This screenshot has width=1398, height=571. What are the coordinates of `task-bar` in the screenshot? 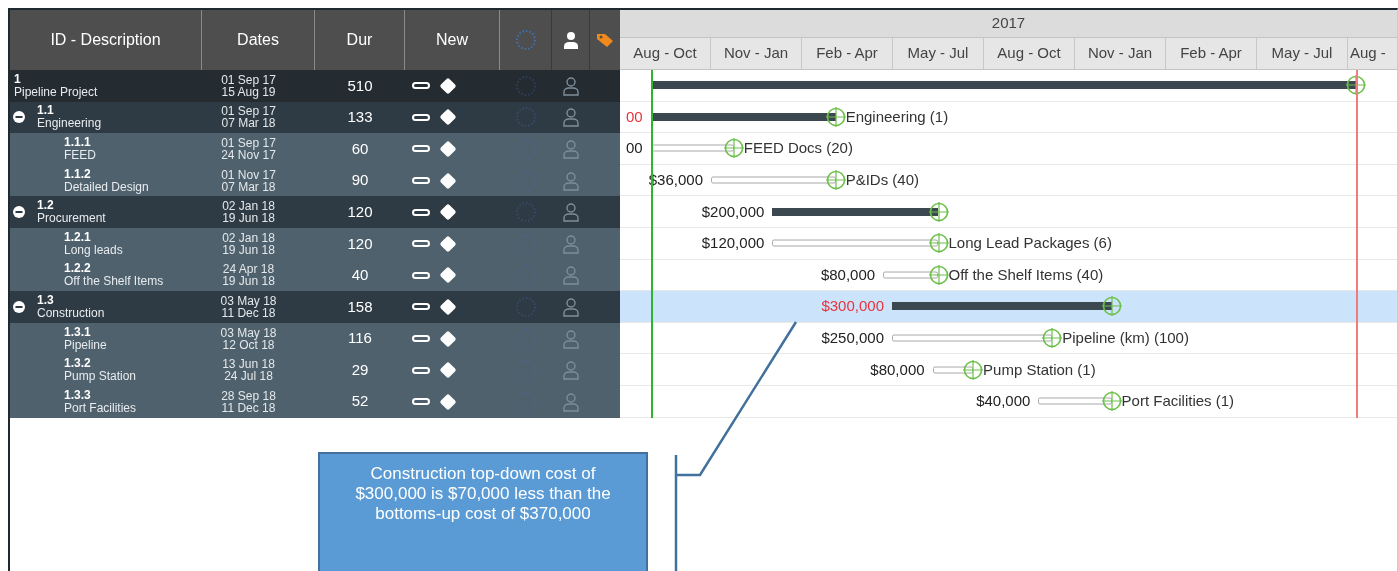 It's located at (692, 148).